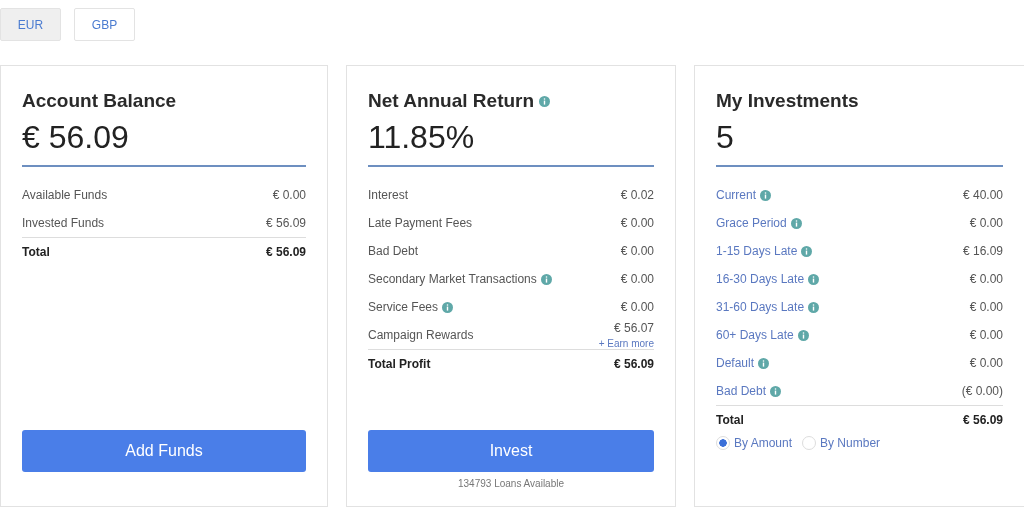 The height and width of the screenshot is (520, 1024). I want to click on earn-more-link: + Earn more, so click(626, 343).